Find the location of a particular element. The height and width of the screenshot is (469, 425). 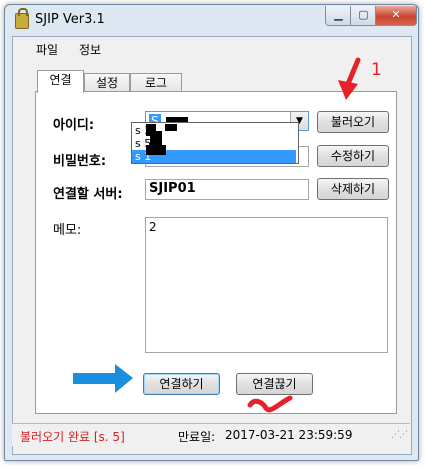

close-icon: ✕ is located at coordinates (396, 14).